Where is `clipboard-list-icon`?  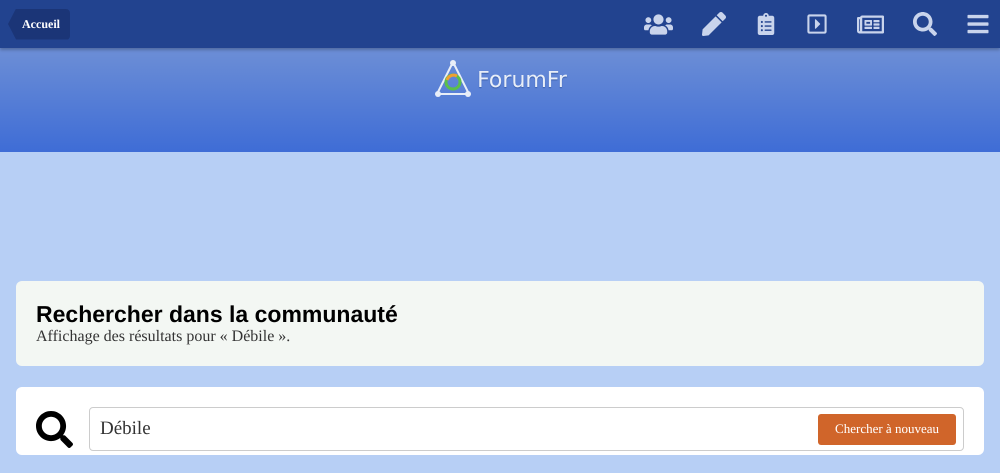
clipboard-list-icon is located at coordinates (766, 24).